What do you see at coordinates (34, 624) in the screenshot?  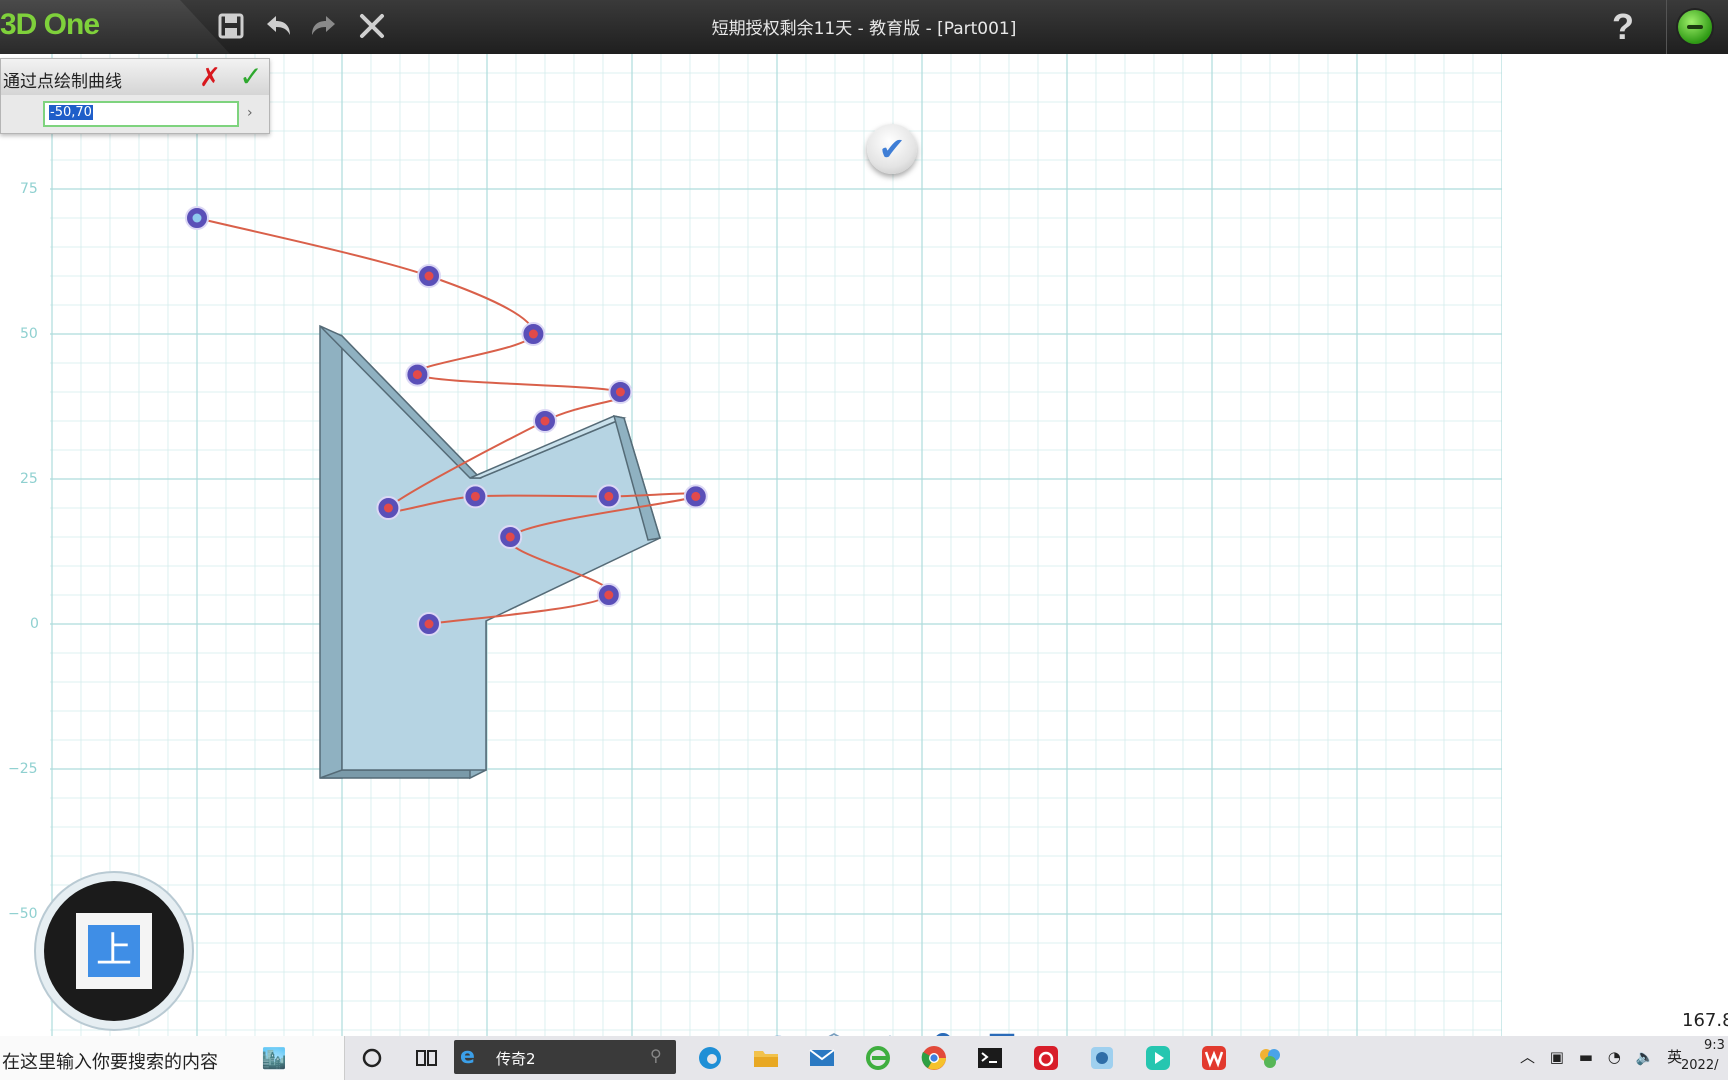 I see `axis-tick-label: 0` at bounding box center [34, 624].